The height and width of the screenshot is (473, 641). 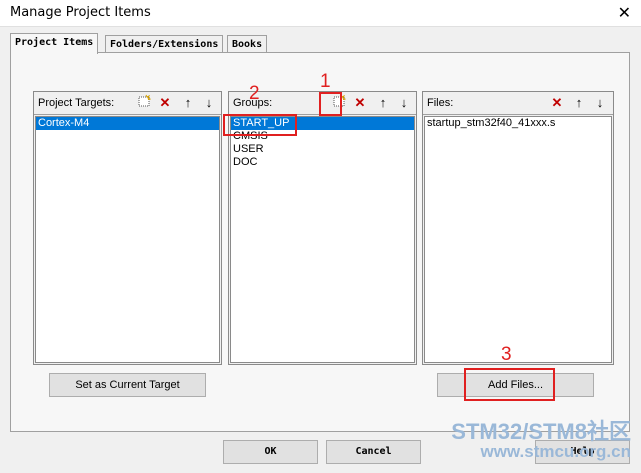 What do you see at coordinates (127, 385) in the screenshot?
I see `set-as-current-target-button: Set as Current Target` at bounding box center [127, 385].